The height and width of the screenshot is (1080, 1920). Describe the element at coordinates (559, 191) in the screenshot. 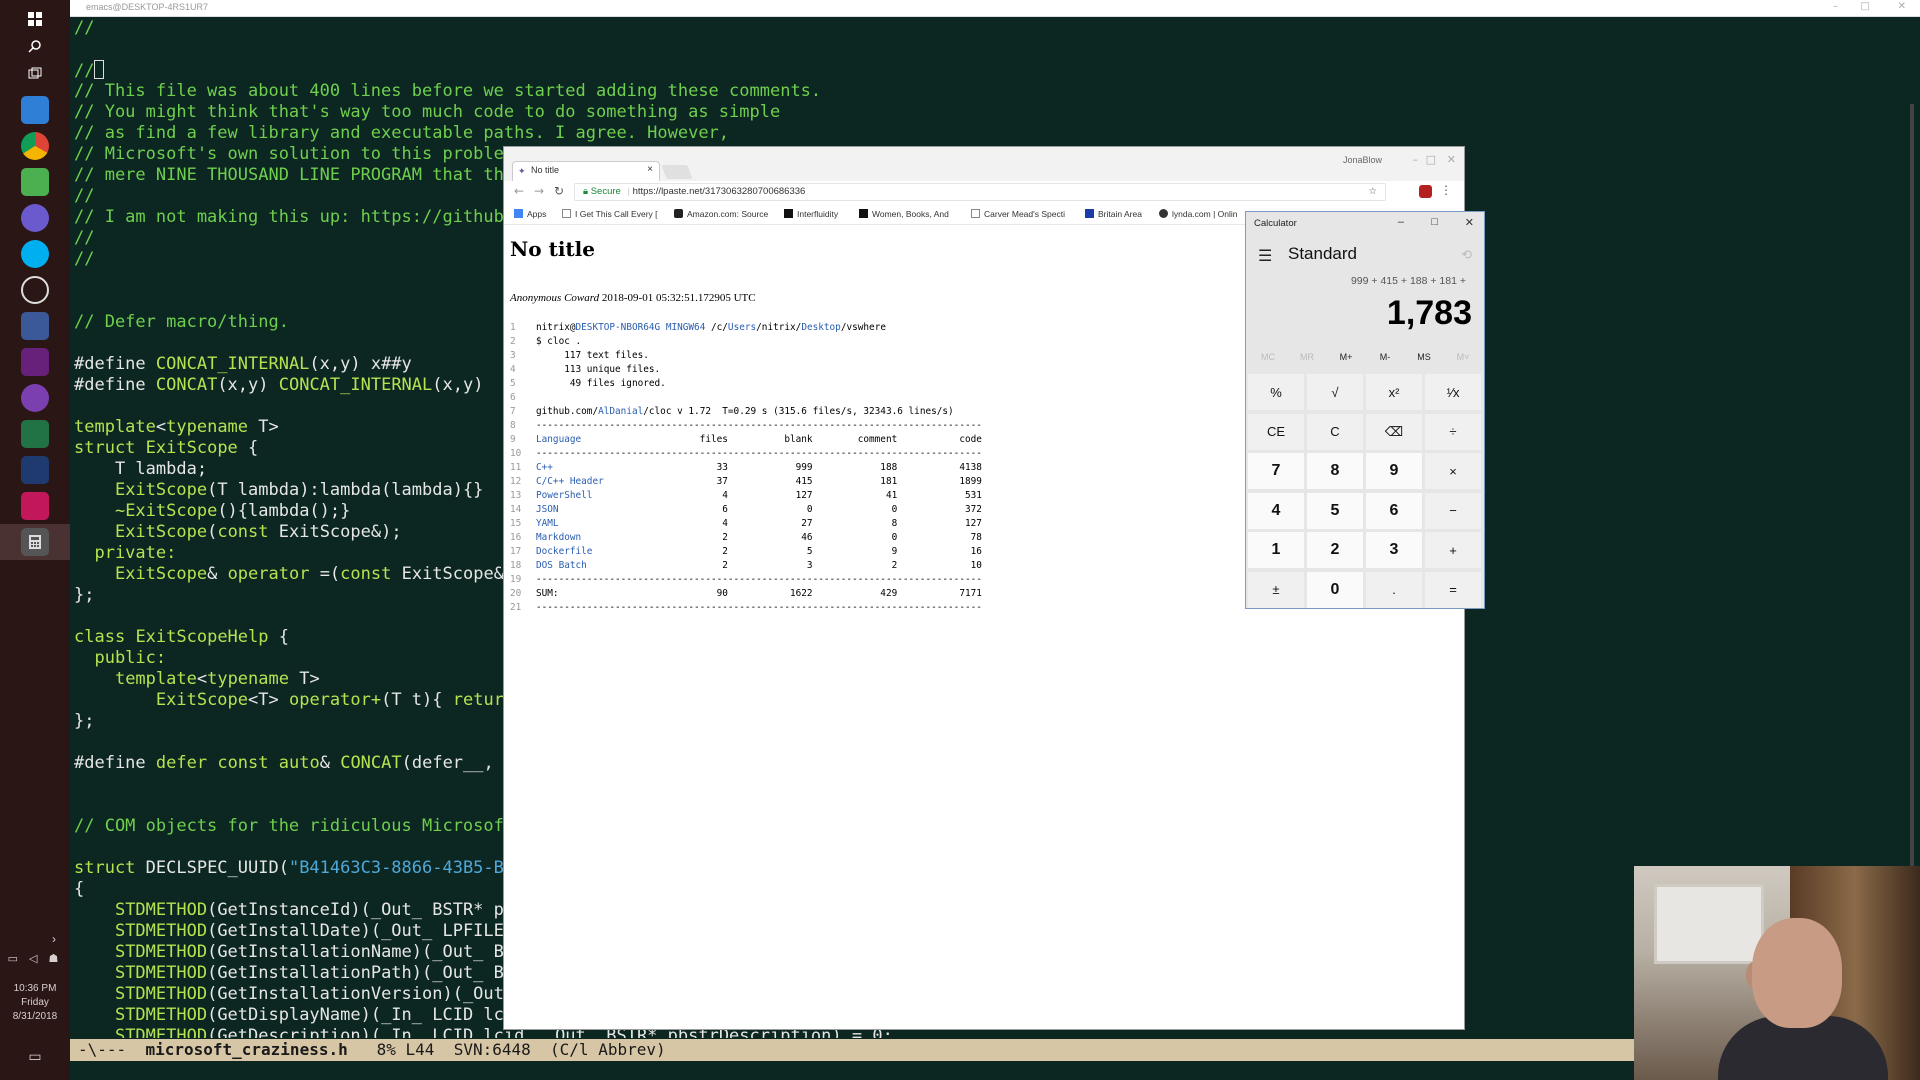

I see `reload-icon: ↻` at that location.